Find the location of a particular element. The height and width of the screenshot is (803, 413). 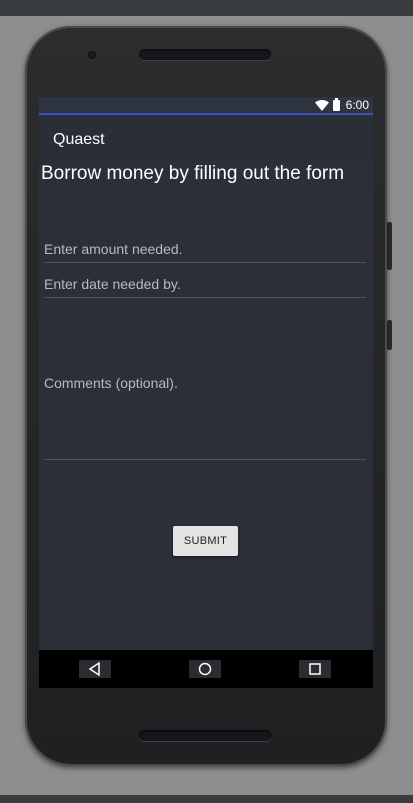

status-clock: 6:00 is located at coordinates (357, 105).